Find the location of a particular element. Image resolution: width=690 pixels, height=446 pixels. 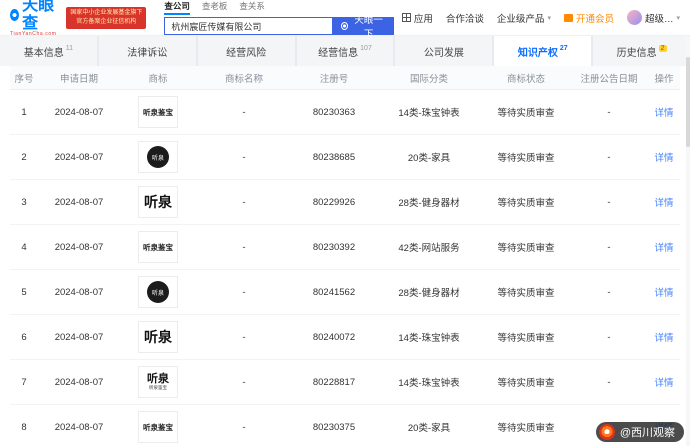

nav-vip-label: 开通会员 is located at coordinates (594, 19).